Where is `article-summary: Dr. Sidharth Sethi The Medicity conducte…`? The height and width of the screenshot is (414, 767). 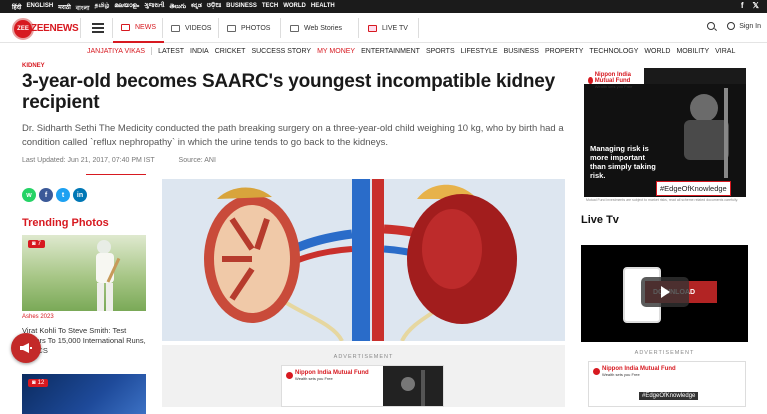 article-summary: Dr. Sidharth Sethi The Medicity conducte… is located at coordinates (293, 135).